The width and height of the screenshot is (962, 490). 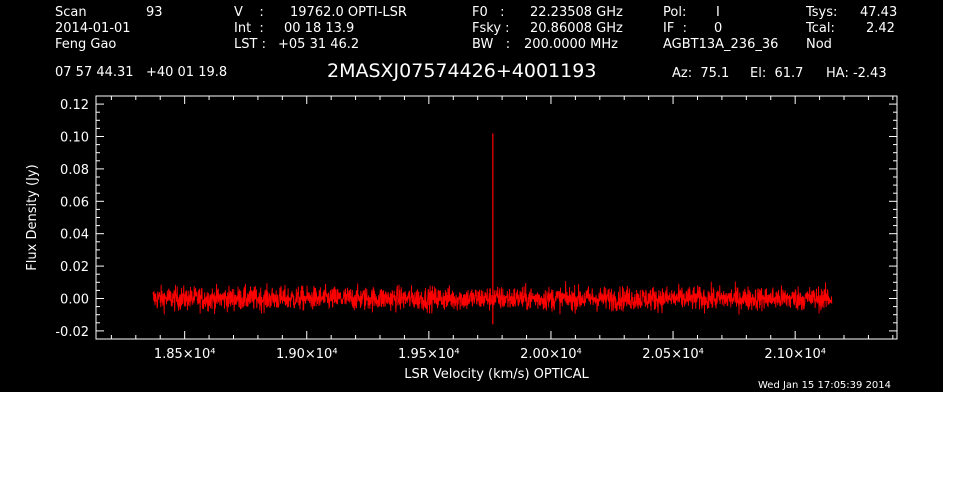 I want to click on y-tick-label: -0.02, so click(x=72, y=332).